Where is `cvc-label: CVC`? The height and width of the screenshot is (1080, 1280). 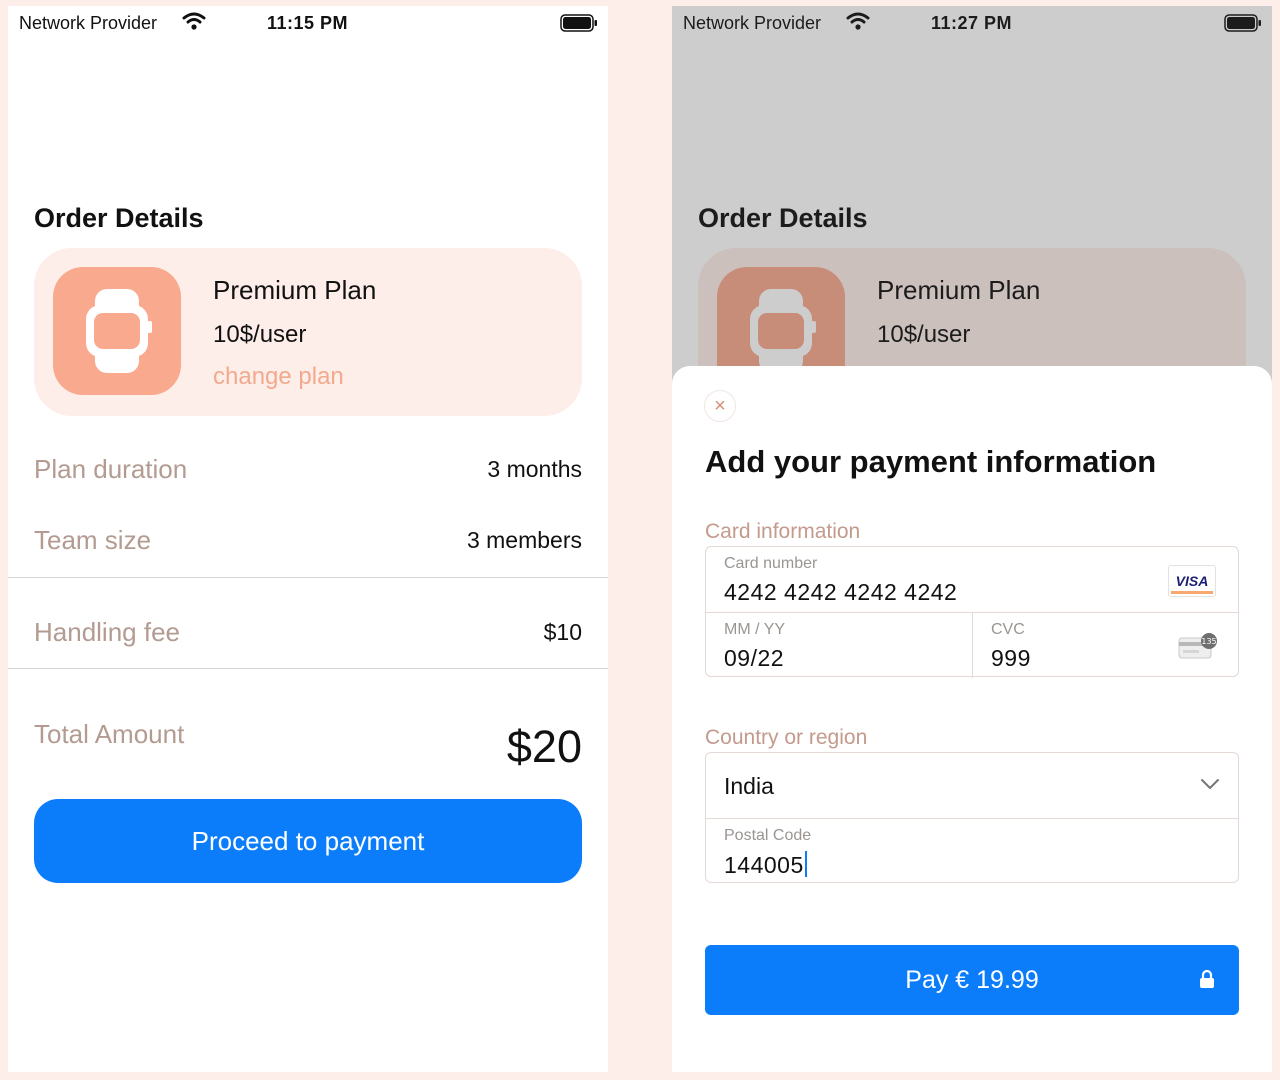 cvc-label: CVC is located at coordinates (1008, 629).